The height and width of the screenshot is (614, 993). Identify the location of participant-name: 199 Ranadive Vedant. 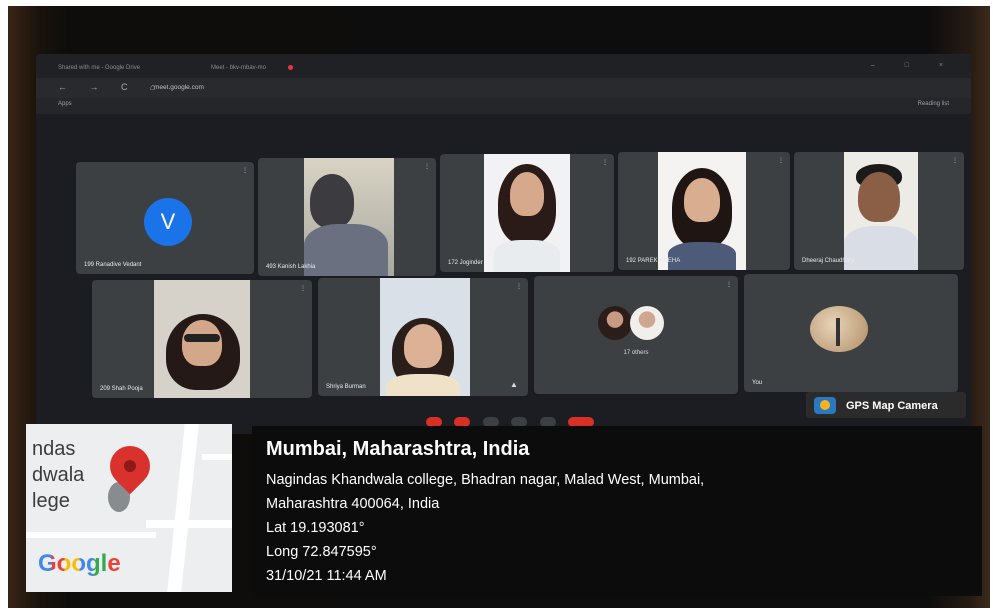
(113, 265).